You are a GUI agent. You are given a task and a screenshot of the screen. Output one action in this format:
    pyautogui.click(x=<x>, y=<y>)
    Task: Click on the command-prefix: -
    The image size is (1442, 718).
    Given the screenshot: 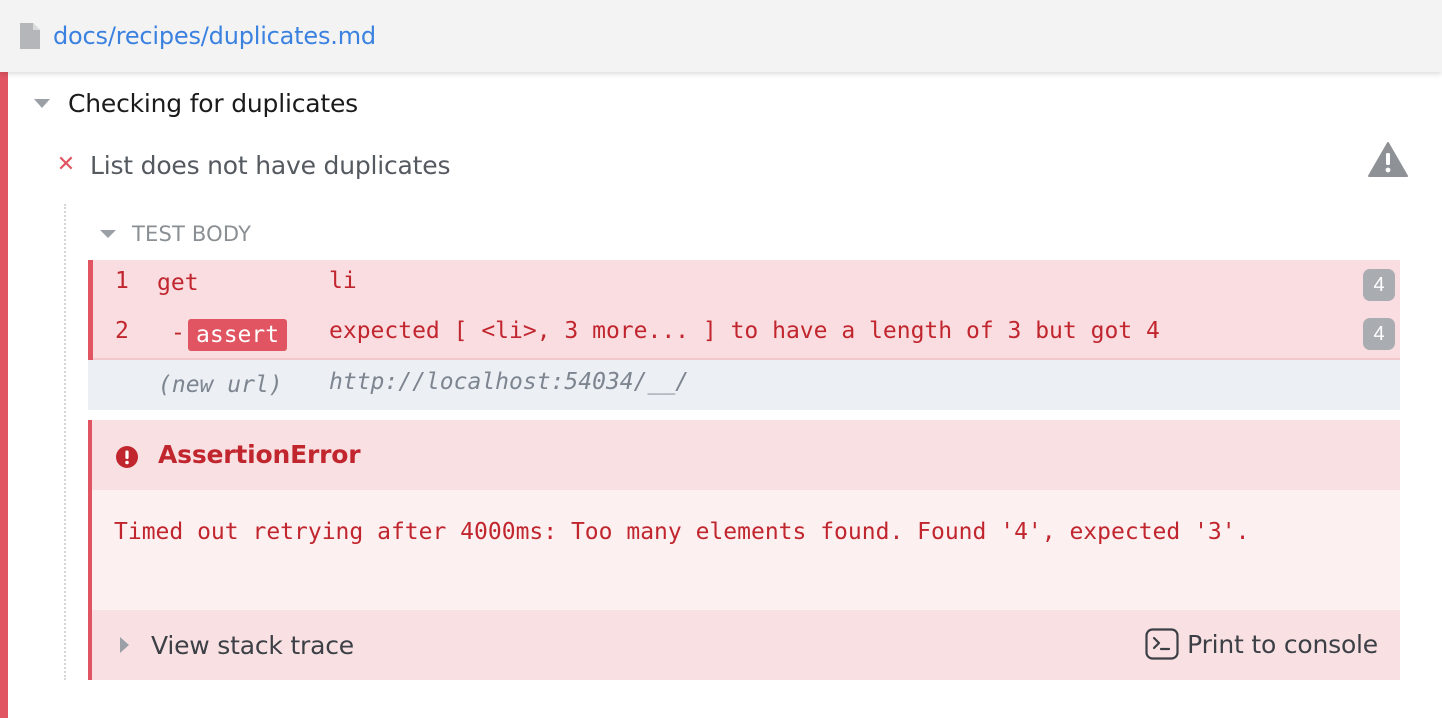 What is the action you would take?
    pyautogui.click(x=178, y=333)
    